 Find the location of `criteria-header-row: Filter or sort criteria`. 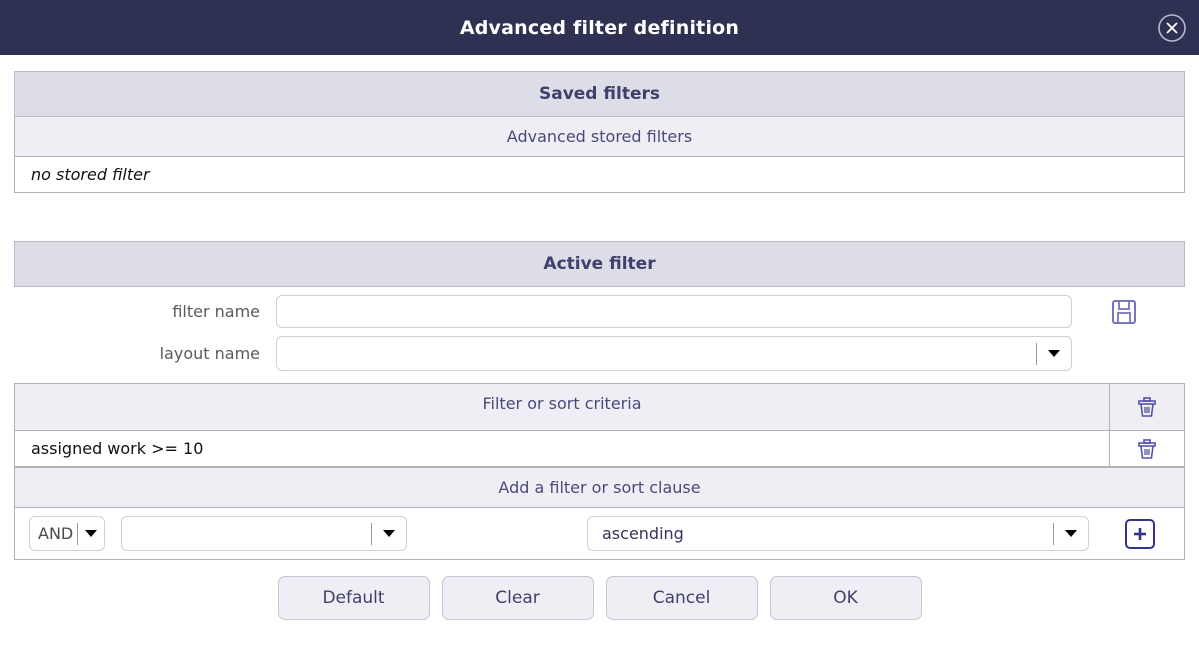

criteria-header-row: Filter or sort criteria is located at coordinates (599, 407).